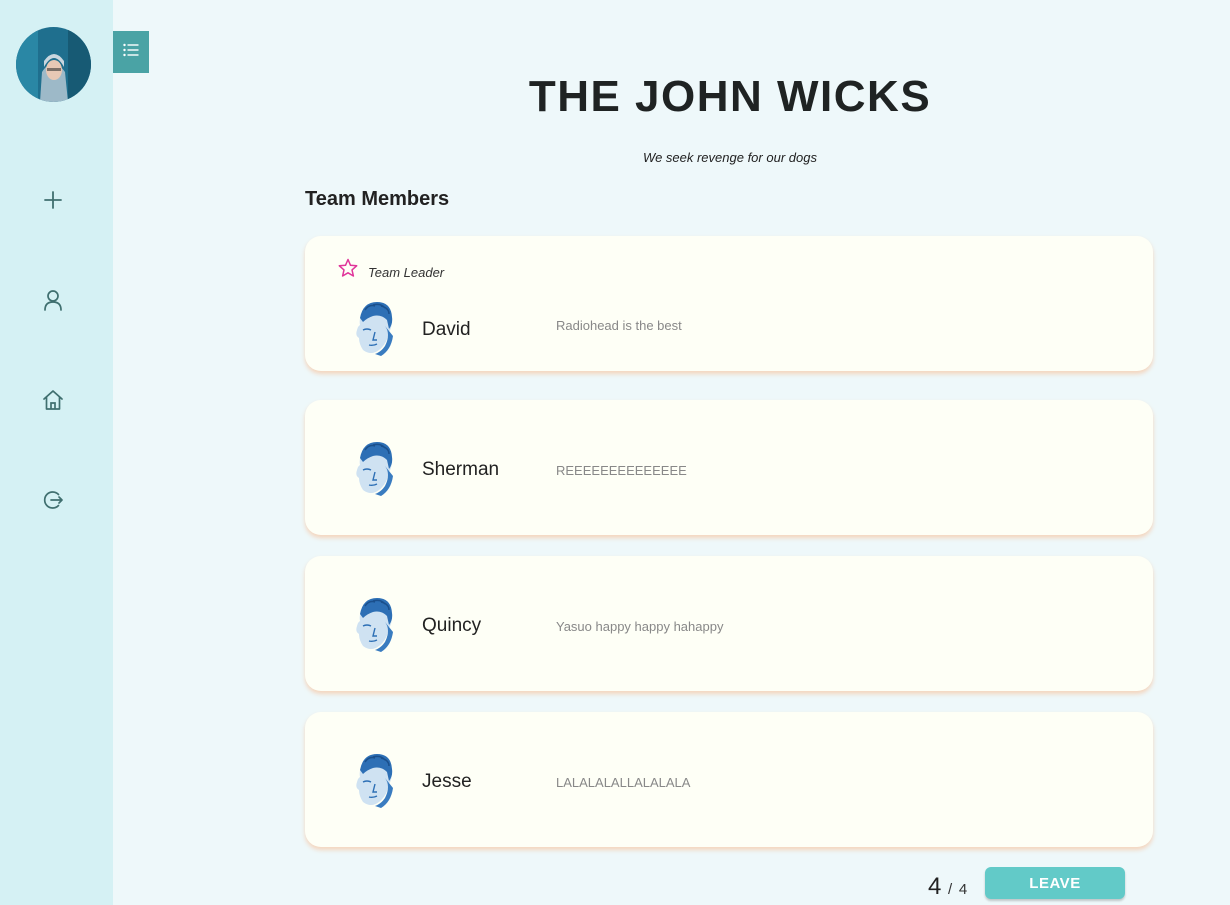  Describe the element at coordinates (621, 470) in the screenshot. I see `member-bio: REEEEEEEEEEEEEE` at that location.